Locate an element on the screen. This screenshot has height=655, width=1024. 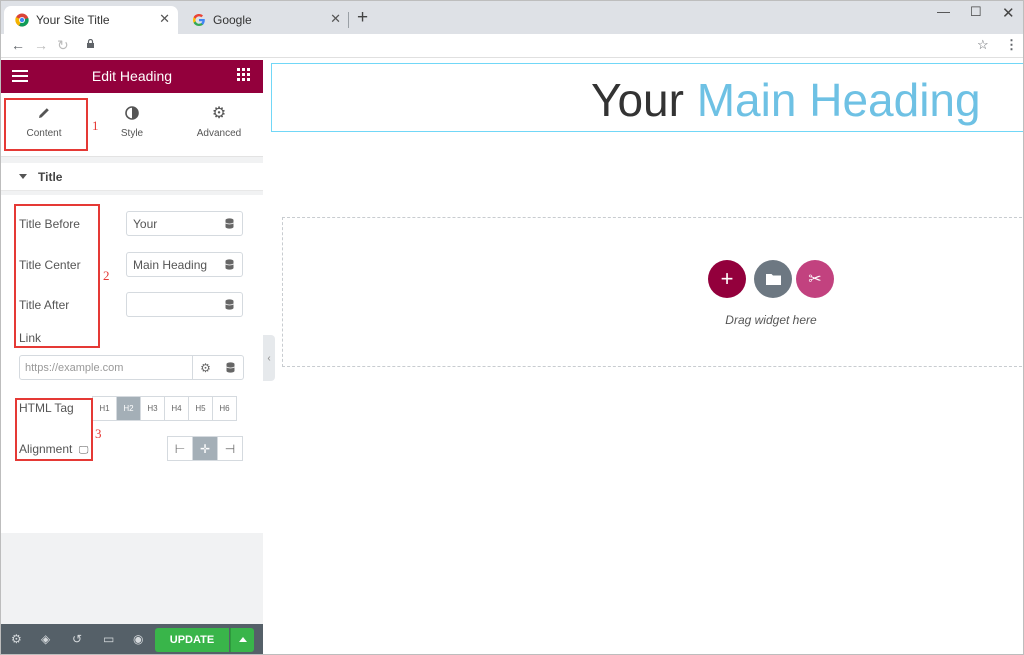
new-tab-icon: + is located at coordinates (362, 18).